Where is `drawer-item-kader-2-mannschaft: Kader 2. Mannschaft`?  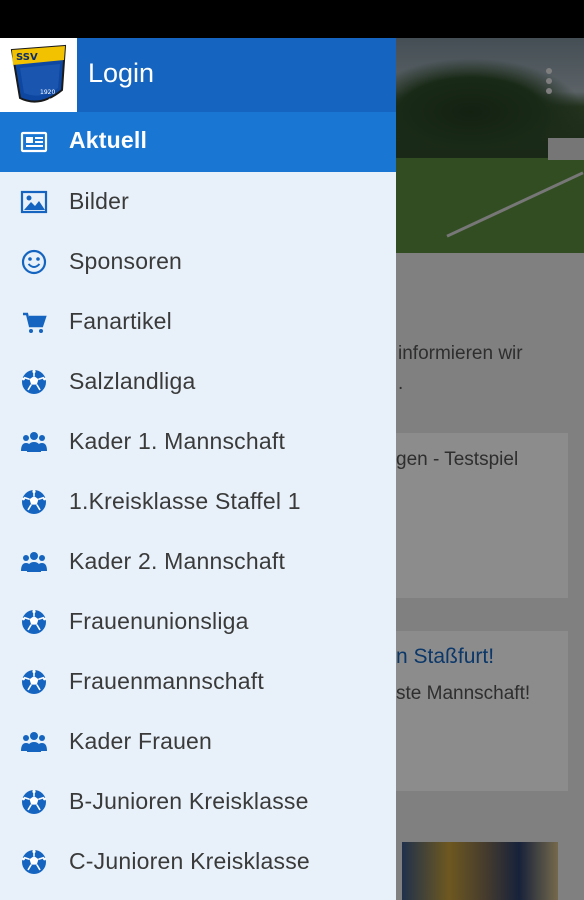
drawer-item-kader-2-mannschaft: Kader 2. Mannschaft is located at coordinates (198, 562).